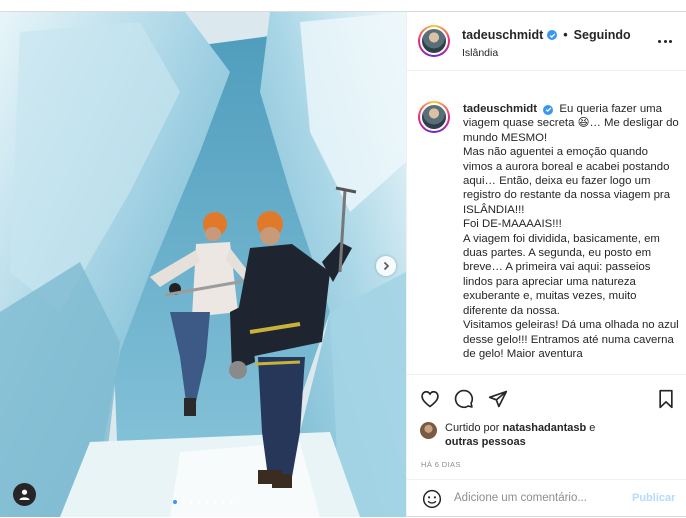  I want to click on share-icon, so click(498, 399).